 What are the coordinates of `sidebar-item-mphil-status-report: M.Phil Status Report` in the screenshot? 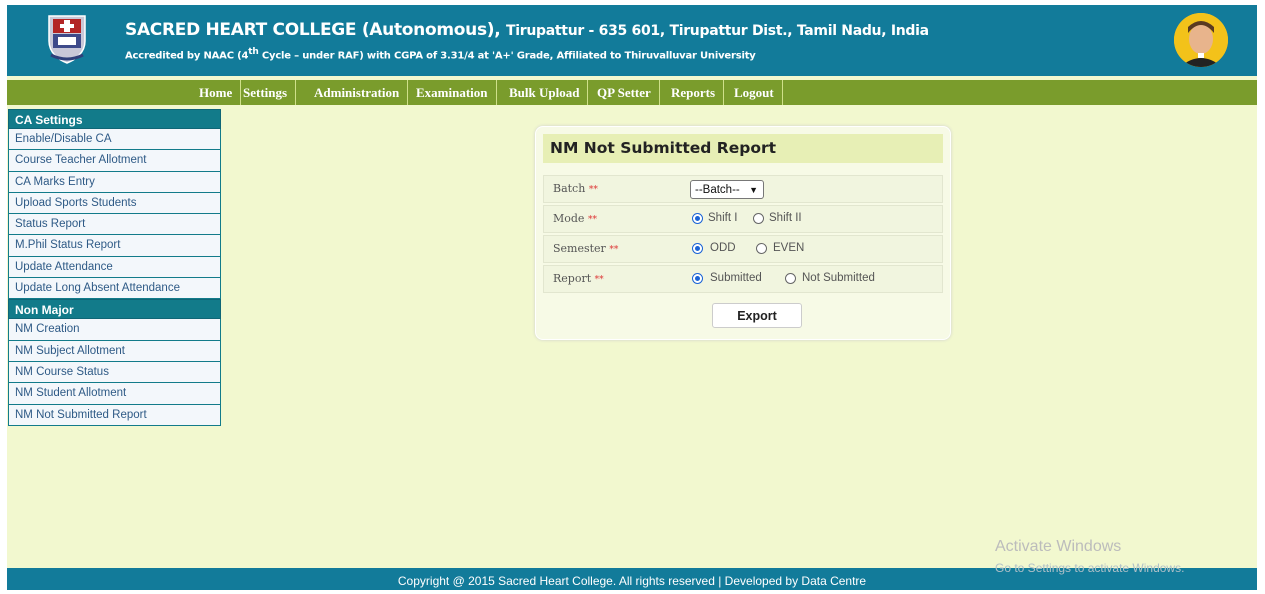 It's located at (114, 246).